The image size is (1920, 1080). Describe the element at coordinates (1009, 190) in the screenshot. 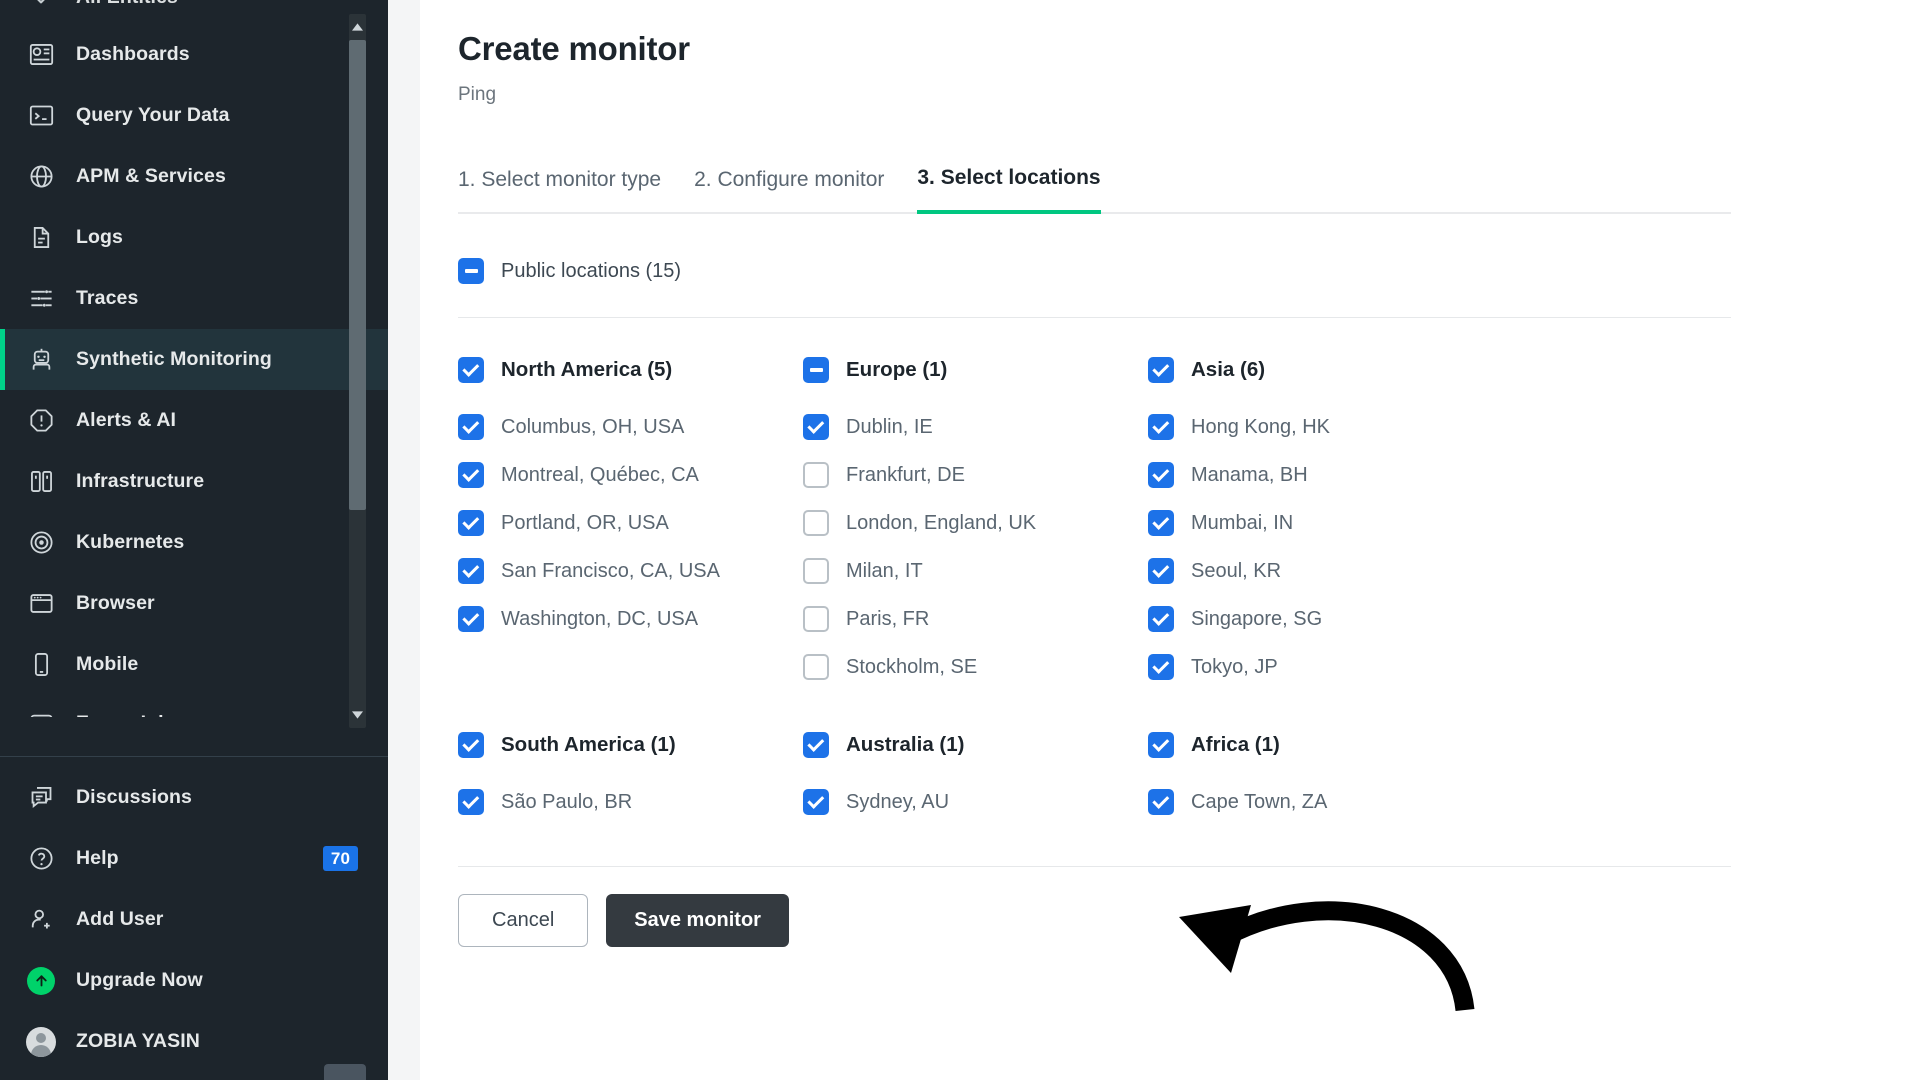

I see `tab-select-locations: 3. Select locations` at that location.